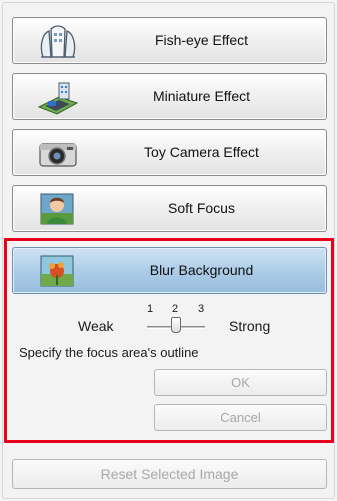 The width and height of the screenshot is (337, 501). What do you see at coordinates (169, 474) in the screenshot?
I see `reset-selected-image-button: Reset Selected Image` at bounding box center [169, 474].